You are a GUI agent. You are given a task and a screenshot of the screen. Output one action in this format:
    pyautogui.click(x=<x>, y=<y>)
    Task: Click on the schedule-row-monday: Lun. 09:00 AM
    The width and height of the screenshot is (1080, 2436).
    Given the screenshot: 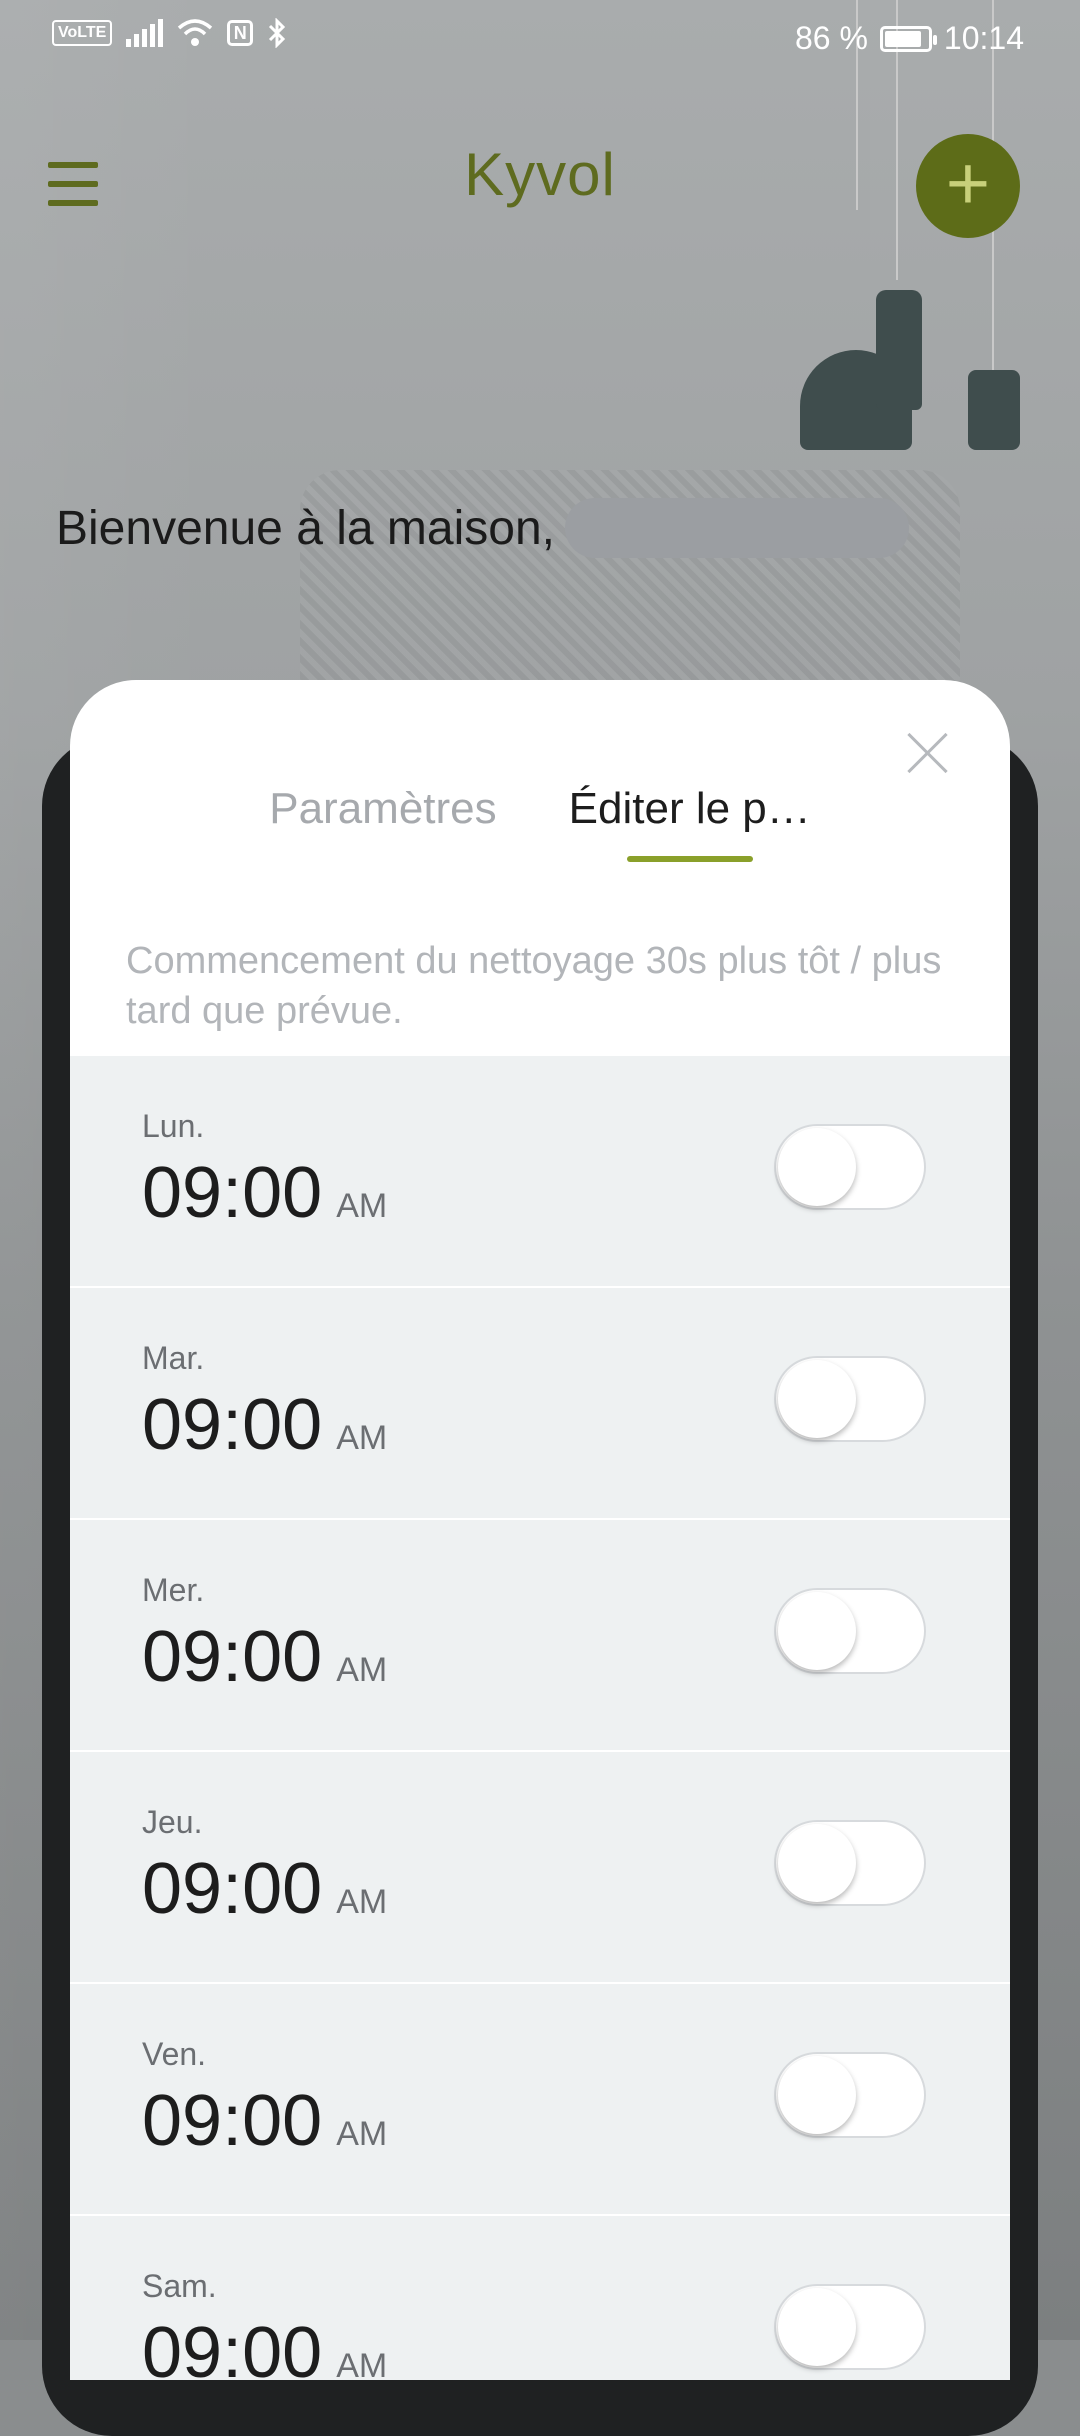 What is the action you would take?
    pyautogui.click(x=540, y=1172)
    